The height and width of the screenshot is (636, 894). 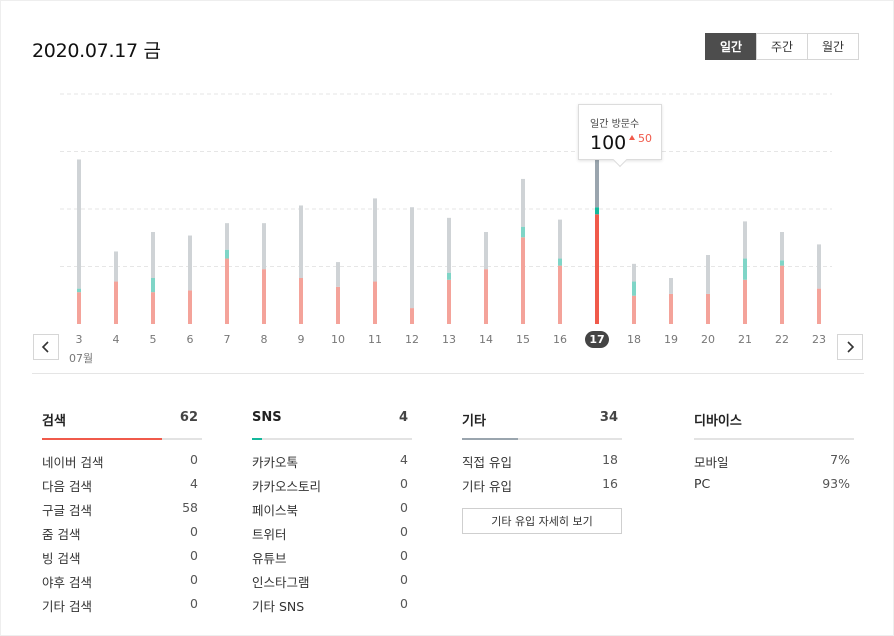 I want to click on etc-detail-button: 기타 유입 자세히 보기, so click(x=542, y=521).